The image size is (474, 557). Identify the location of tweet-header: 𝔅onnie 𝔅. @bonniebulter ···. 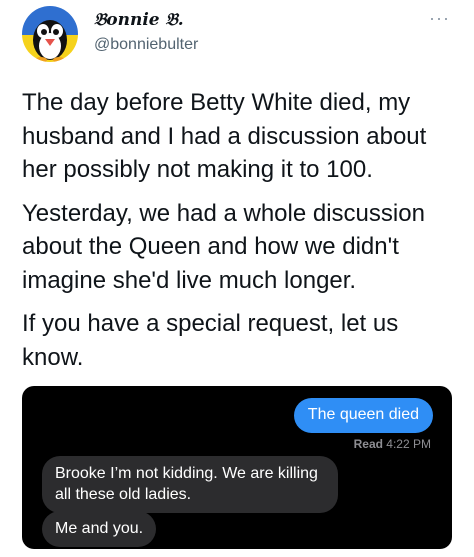
(238, 34).